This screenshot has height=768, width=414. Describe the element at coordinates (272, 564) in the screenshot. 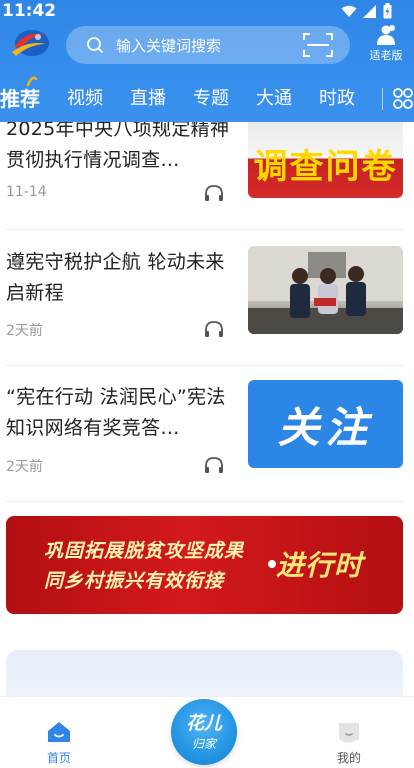

I see `banner-dot` at that location.